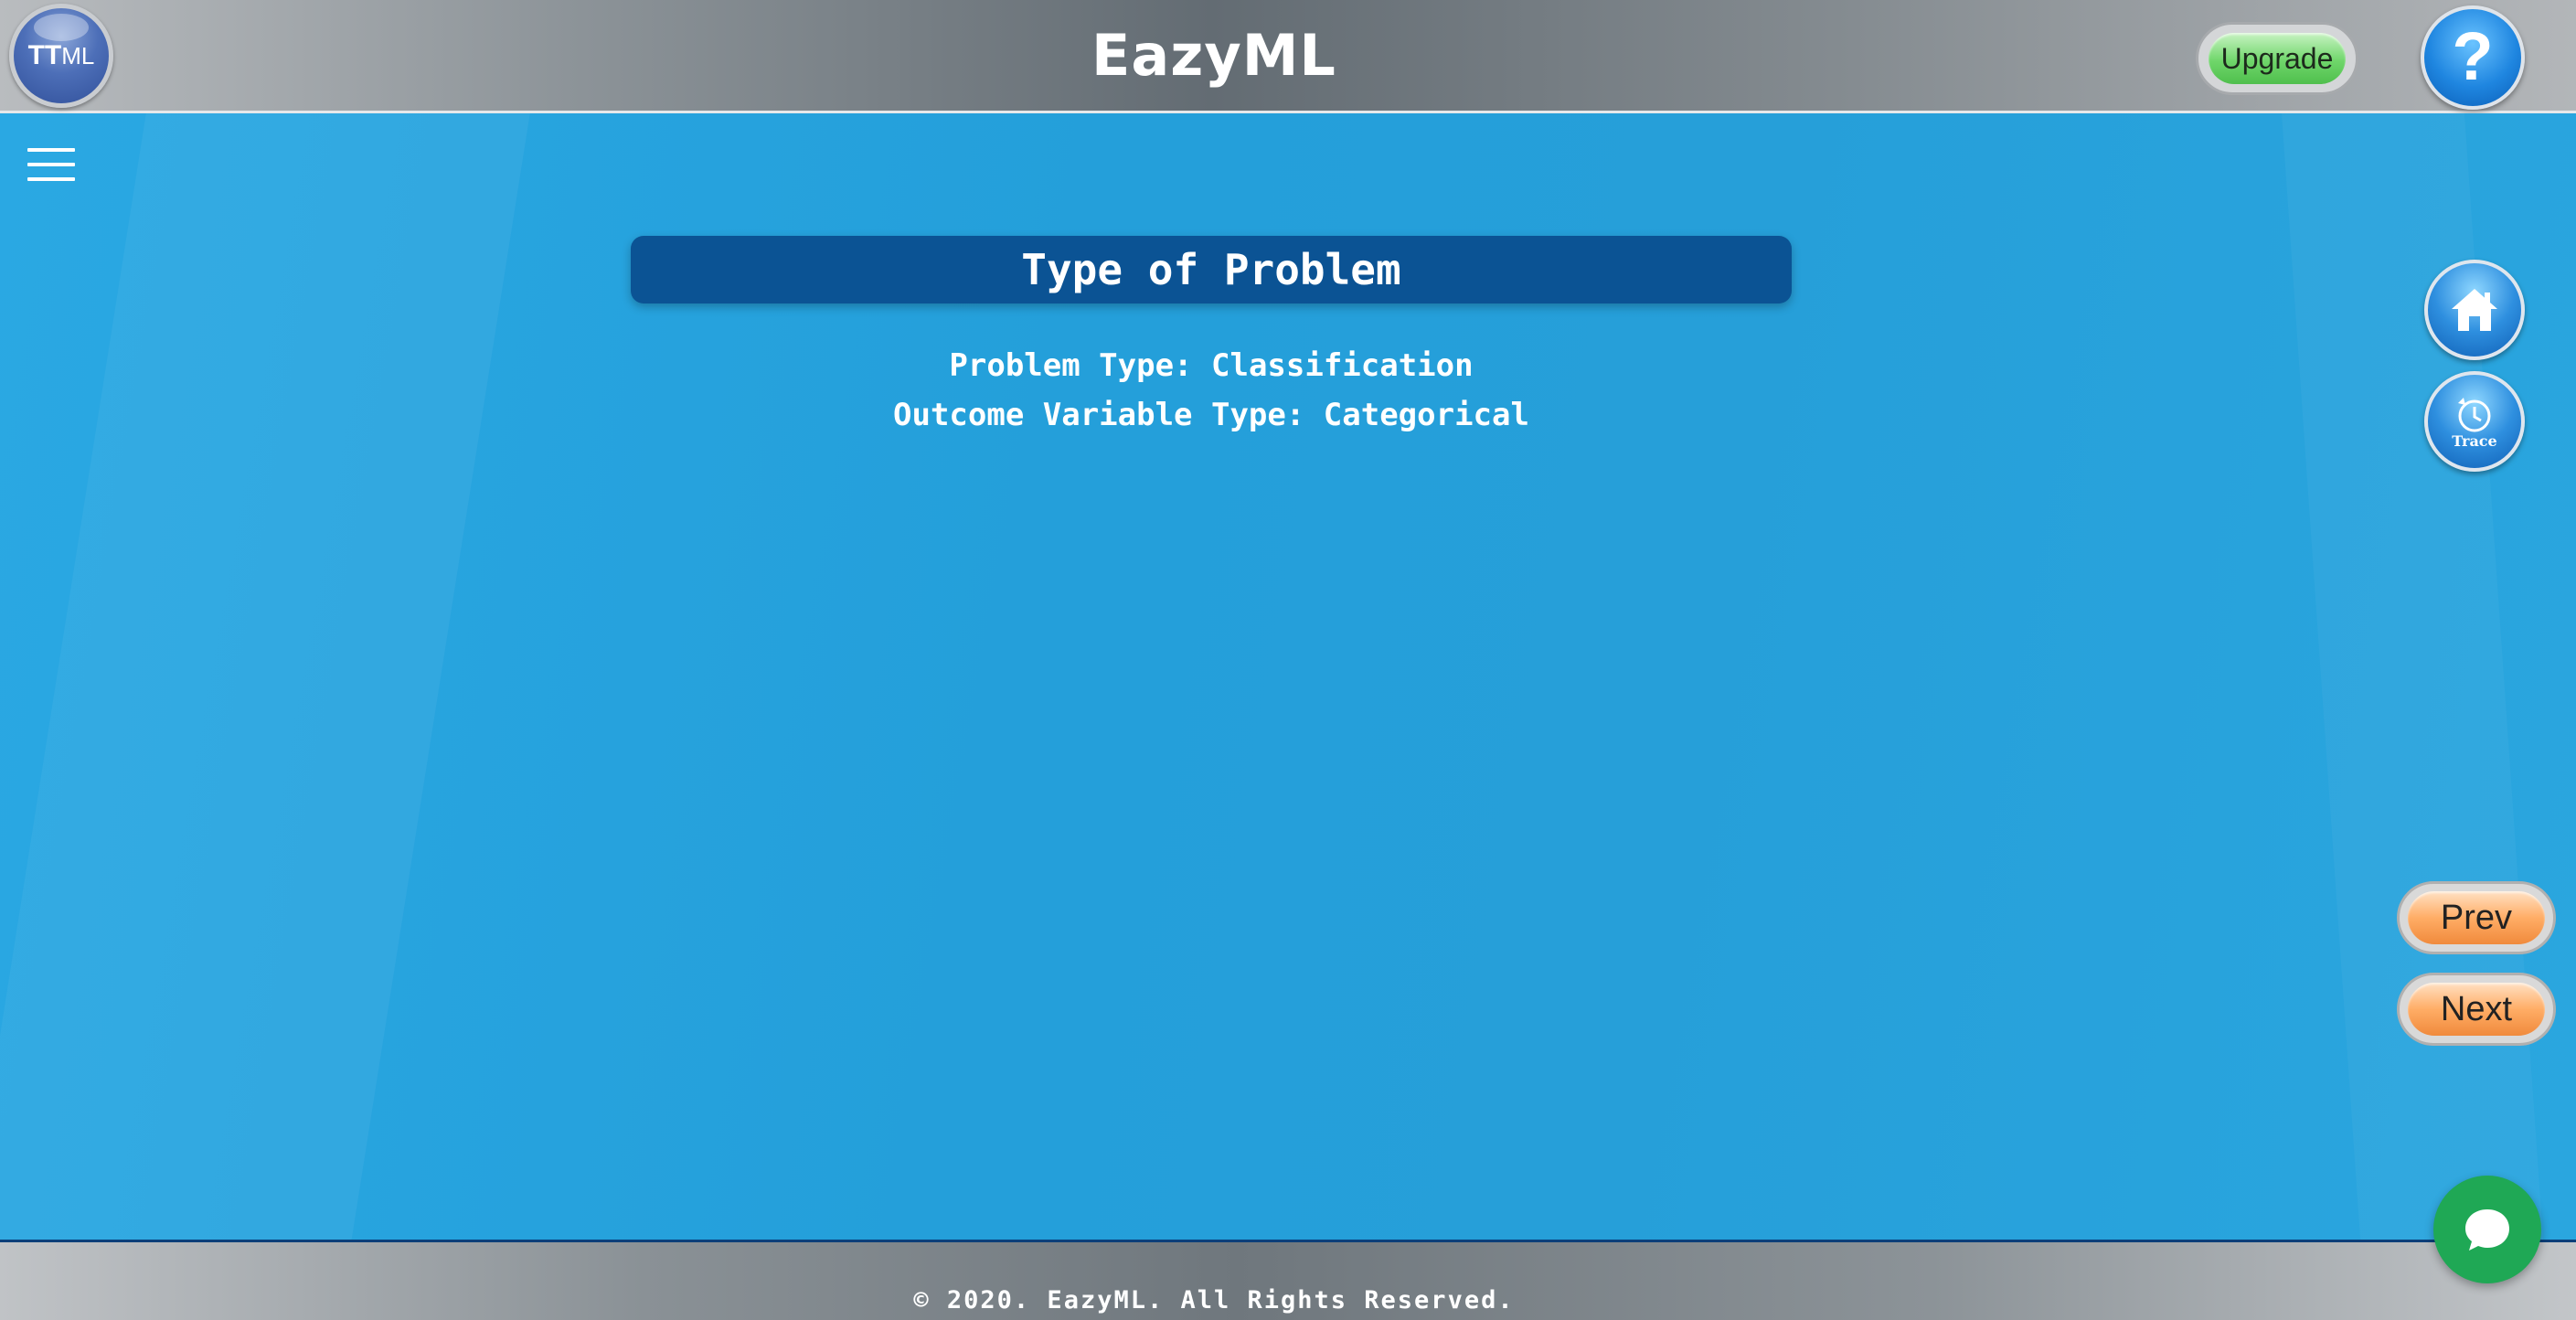 The width and height of the screenshot is (2576, 1320). I want to click on question-mark-icon: ?, so click(2473, 56).